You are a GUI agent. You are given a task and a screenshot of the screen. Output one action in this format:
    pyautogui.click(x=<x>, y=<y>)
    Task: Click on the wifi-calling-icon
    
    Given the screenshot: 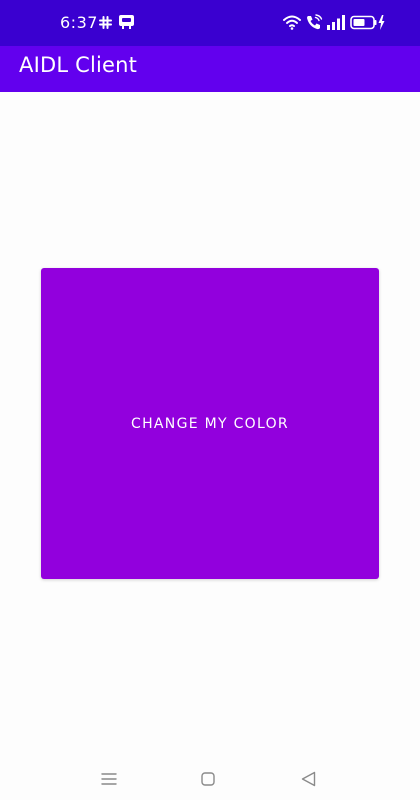 What is the action you would take?
    pyautogui.click(x=315, y=22)
    